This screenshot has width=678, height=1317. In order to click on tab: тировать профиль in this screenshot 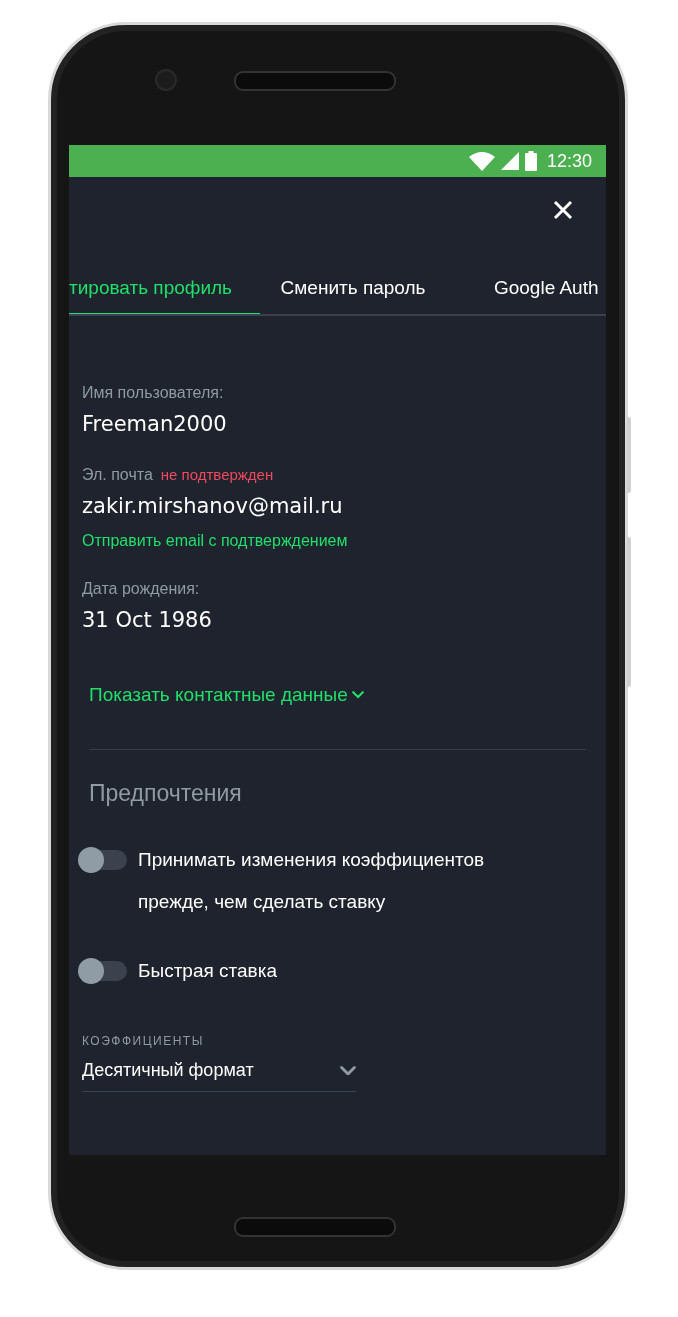, I will do `click(164, 291)`.